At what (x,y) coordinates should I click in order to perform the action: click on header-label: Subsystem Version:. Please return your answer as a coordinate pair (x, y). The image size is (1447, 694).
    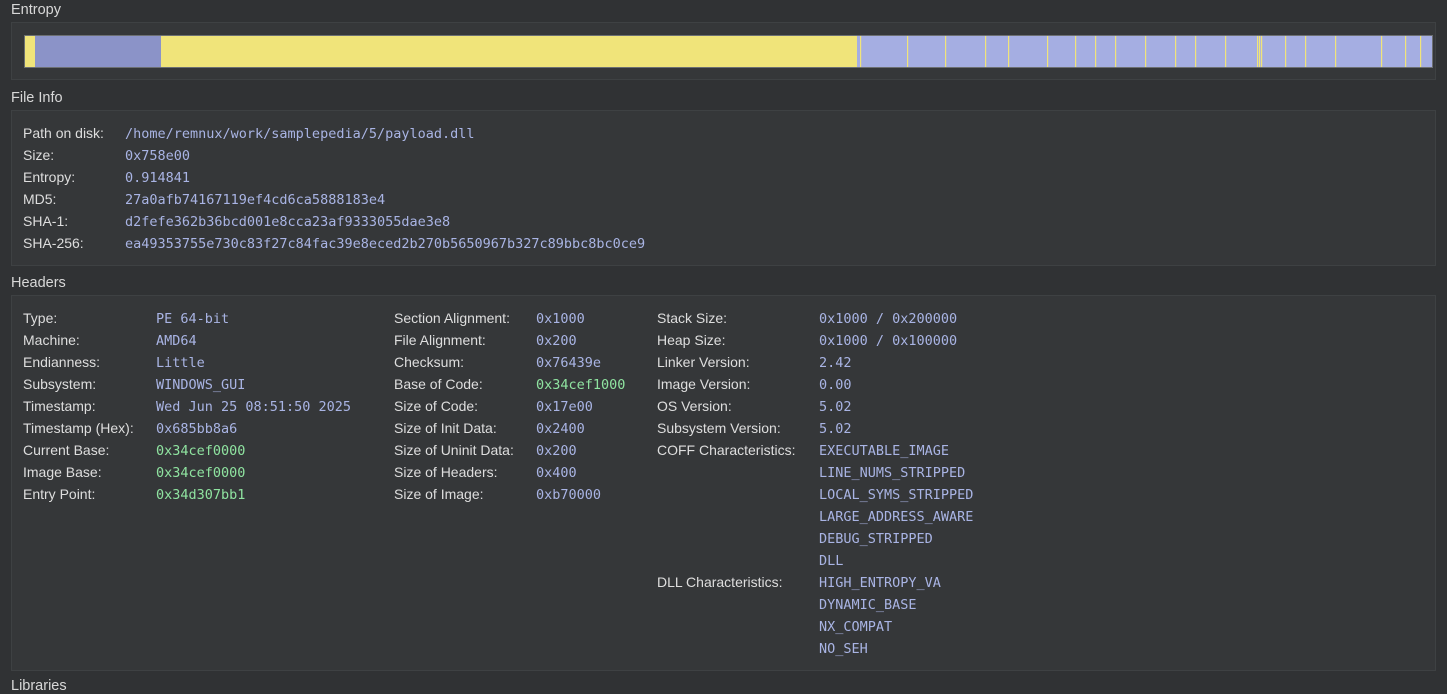
    Looking at the image, I should click on (719, 428).